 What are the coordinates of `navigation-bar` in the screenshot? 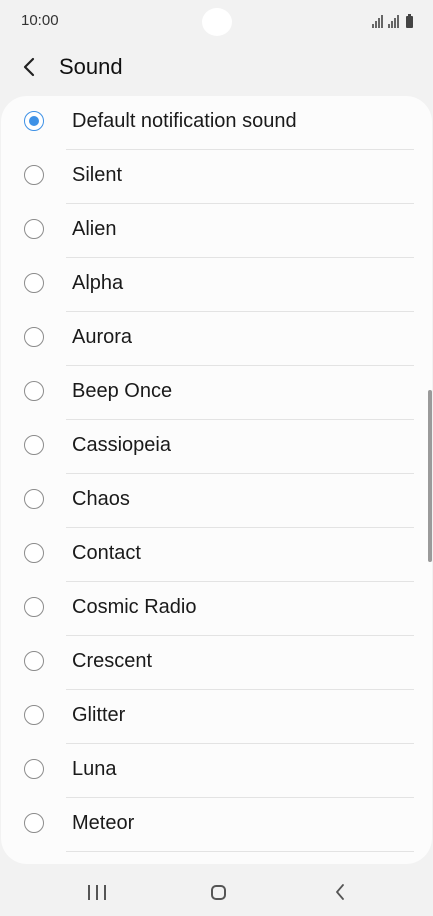 It's located at (216, 891).